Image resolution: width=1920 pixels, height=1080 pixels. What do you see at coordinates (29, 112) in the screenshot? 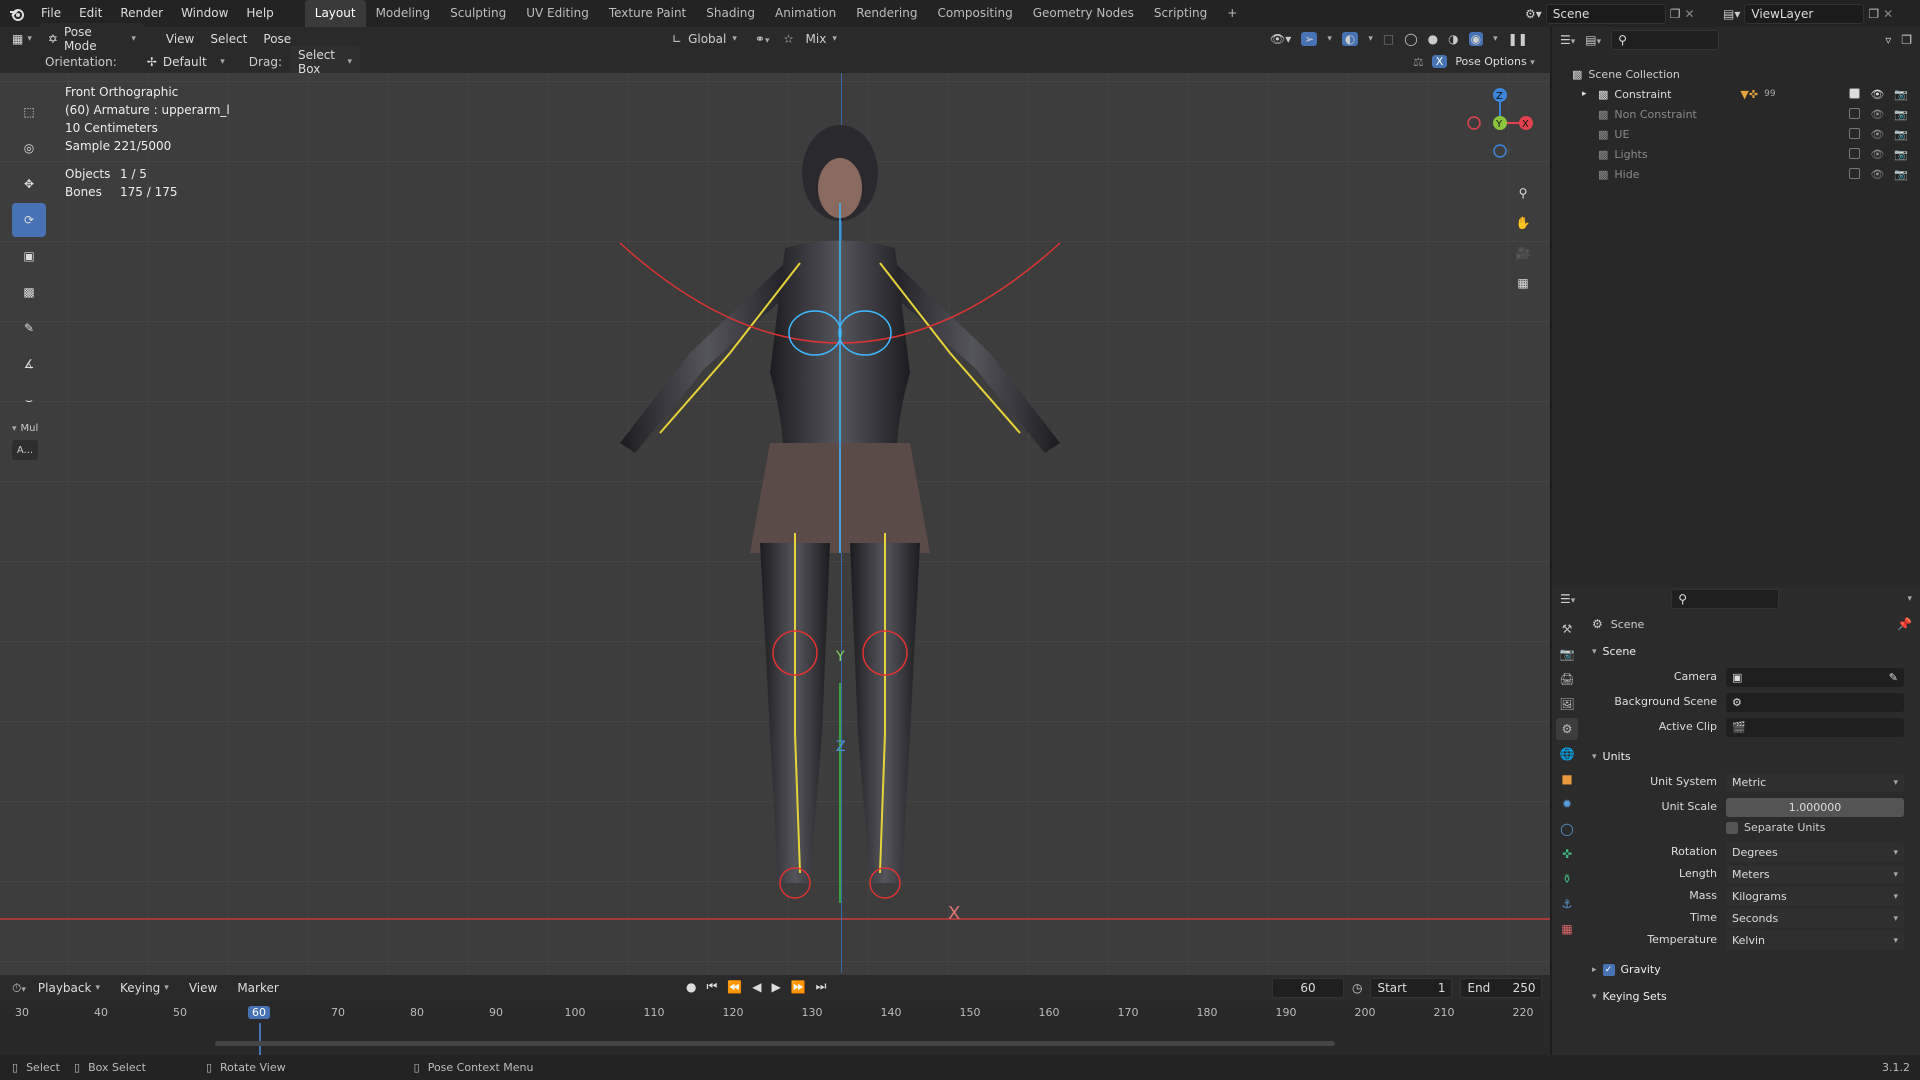
I see `select-box-tool: ⬚` at bounding box center [29, 112].